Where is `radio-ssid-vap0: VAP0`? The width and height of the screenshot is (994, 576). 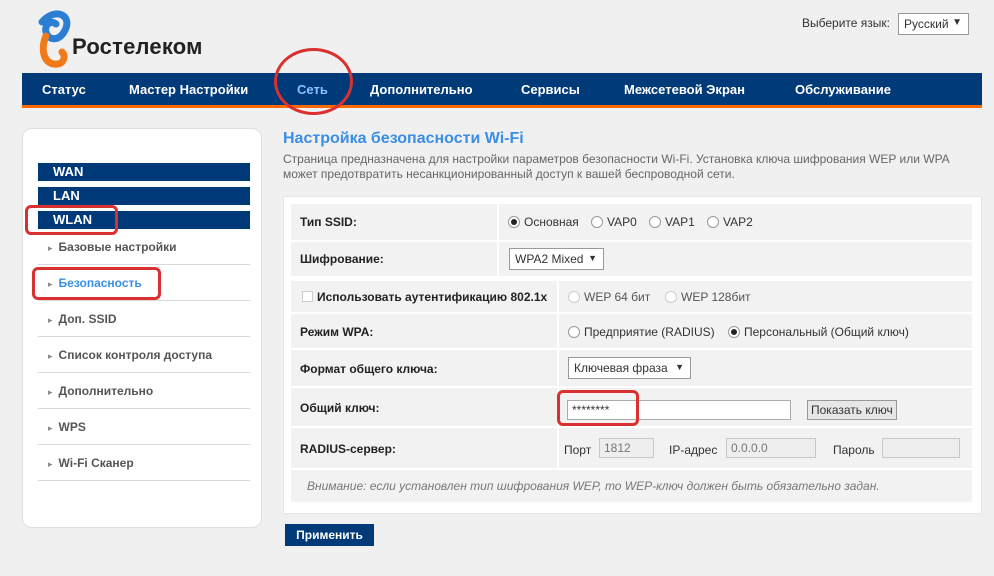 radio-ssid-vap0: VAP0 is located at coordinates (614, 222).